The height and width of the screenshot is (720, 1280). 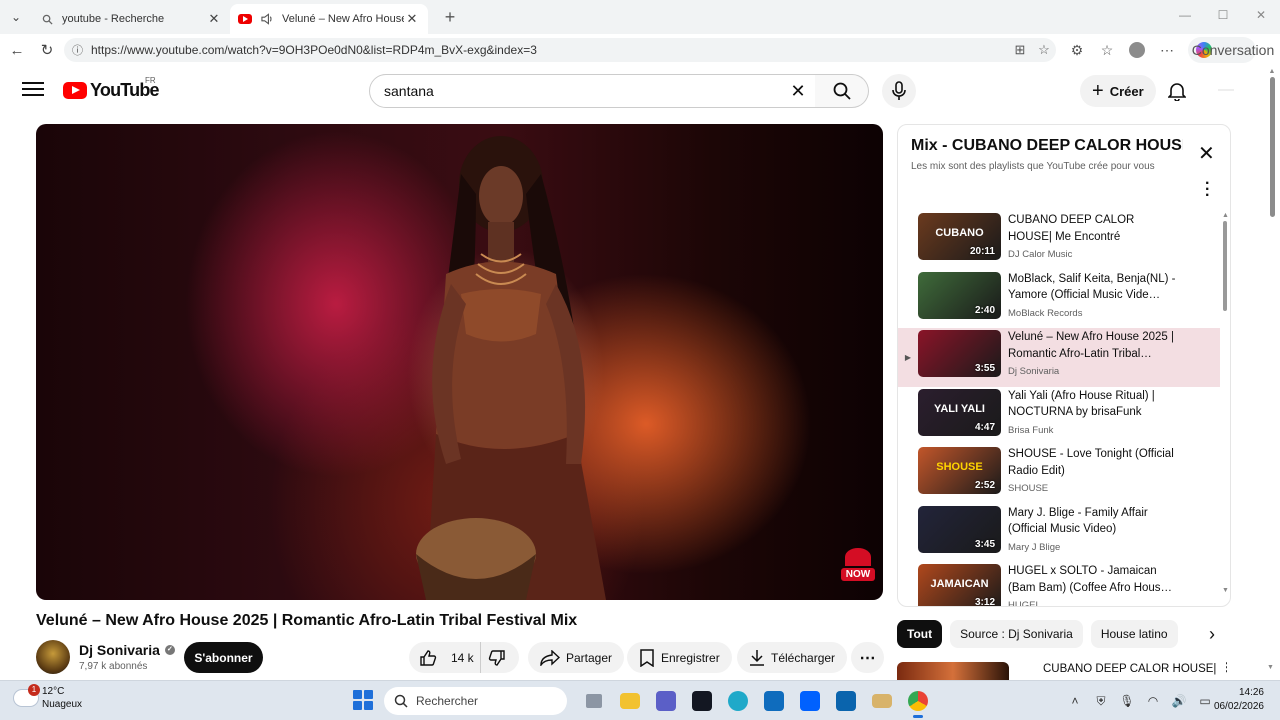 What do you see at coordinates (33, 91) in the screenshot?
I see `hamburger-menu-icon` at bounding box center [33, 91].